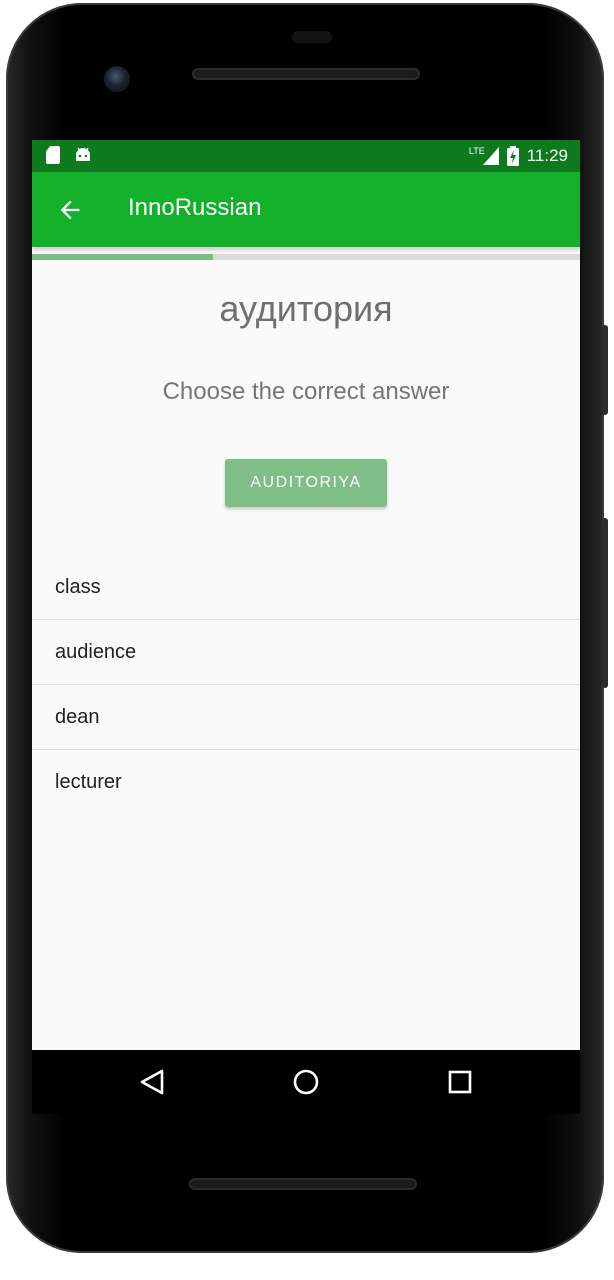  What do you see at coordinates (117, 79) in the screenshot?
I see `front-camera` at bounding box center [117, 79].